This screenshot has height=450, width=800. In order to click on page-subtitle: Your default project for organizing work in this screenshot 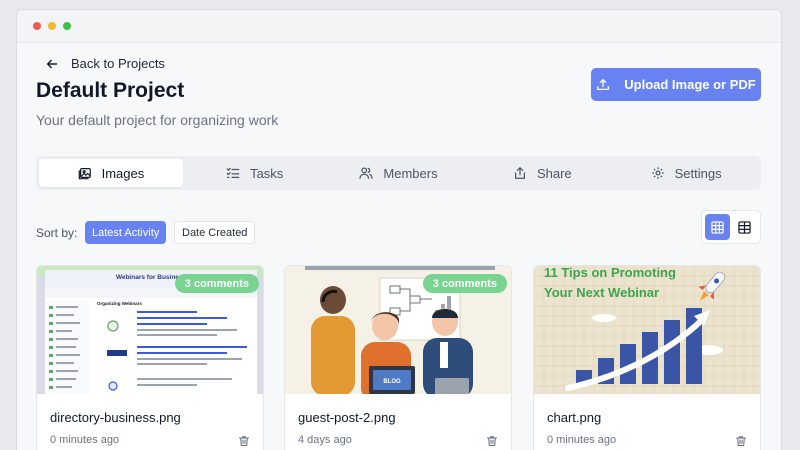, I will do `click(157, 120)`.